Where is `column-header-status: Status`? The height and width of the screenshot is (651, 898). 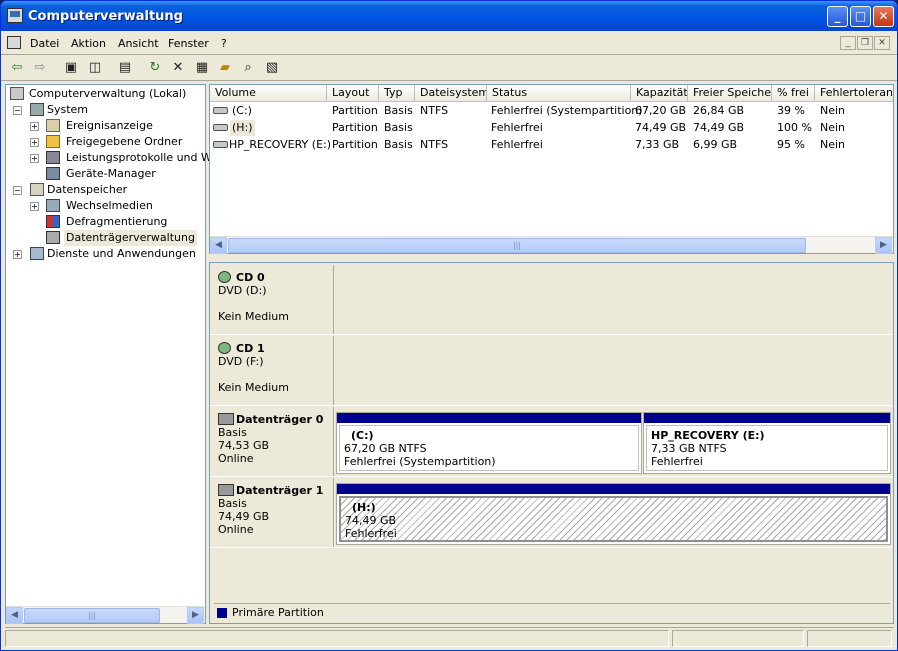 column-header-status: Status is located at coordinates (559, 93).